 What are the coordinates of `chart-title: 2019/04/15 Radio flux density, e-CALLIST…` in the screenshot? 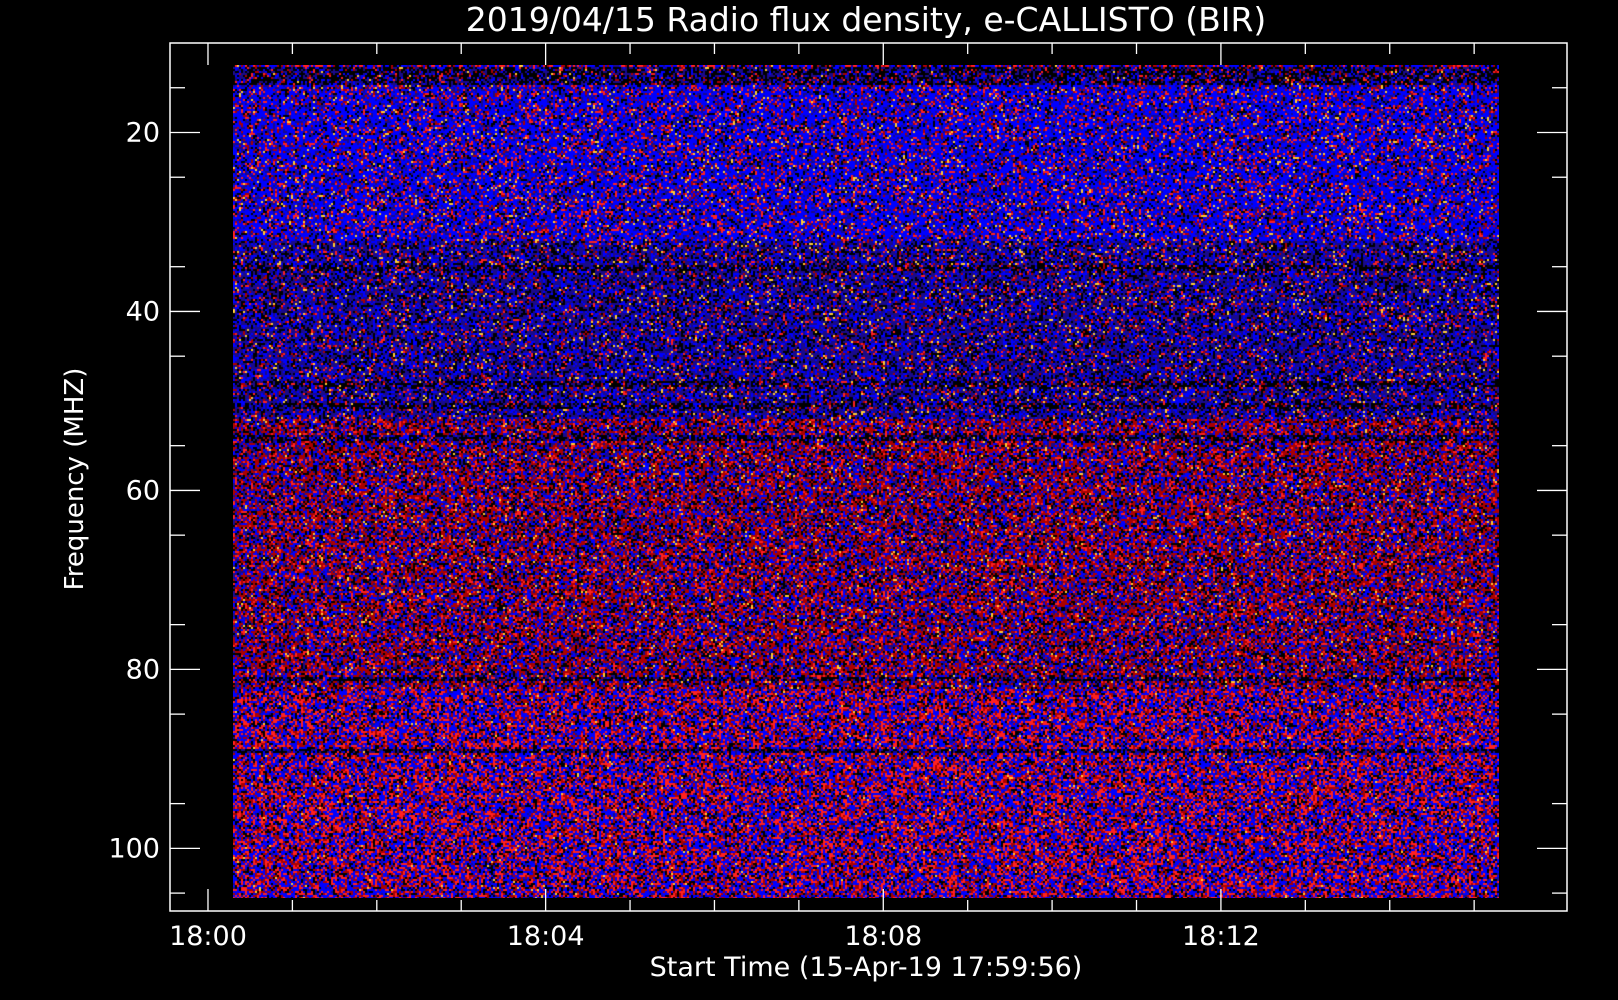 It's located at (866, 19).